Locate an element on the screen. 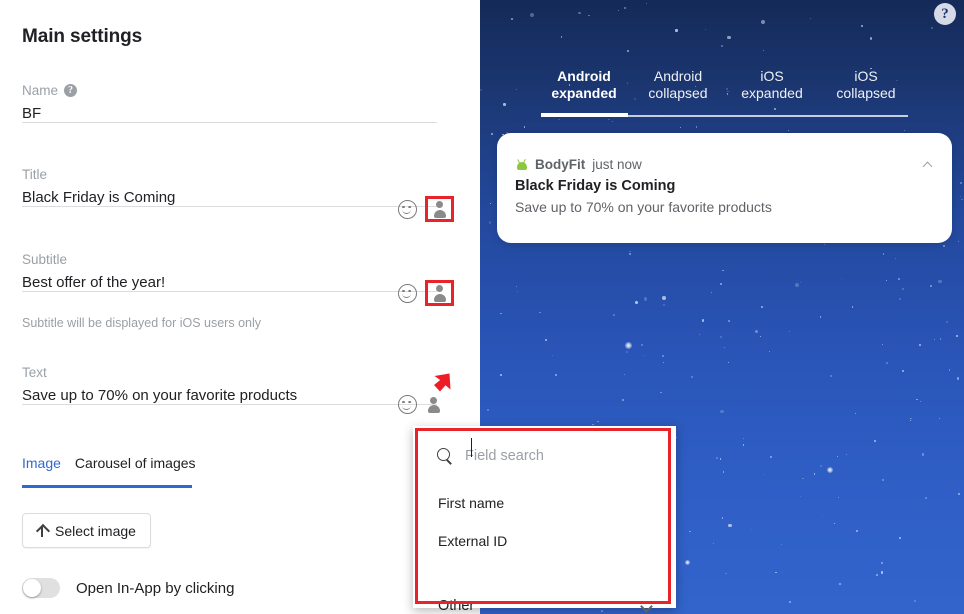  field-value-subtitle: Best offer of the year! is located at coordinates (229, 282).